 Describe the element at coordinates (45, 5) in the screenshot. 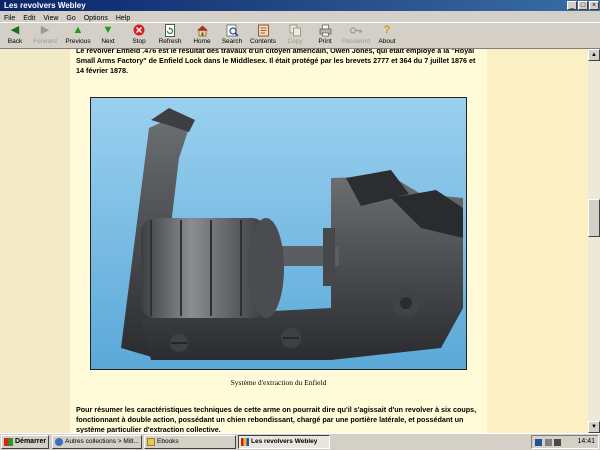

I see `window-title: Les revolvers Webley` at that location.